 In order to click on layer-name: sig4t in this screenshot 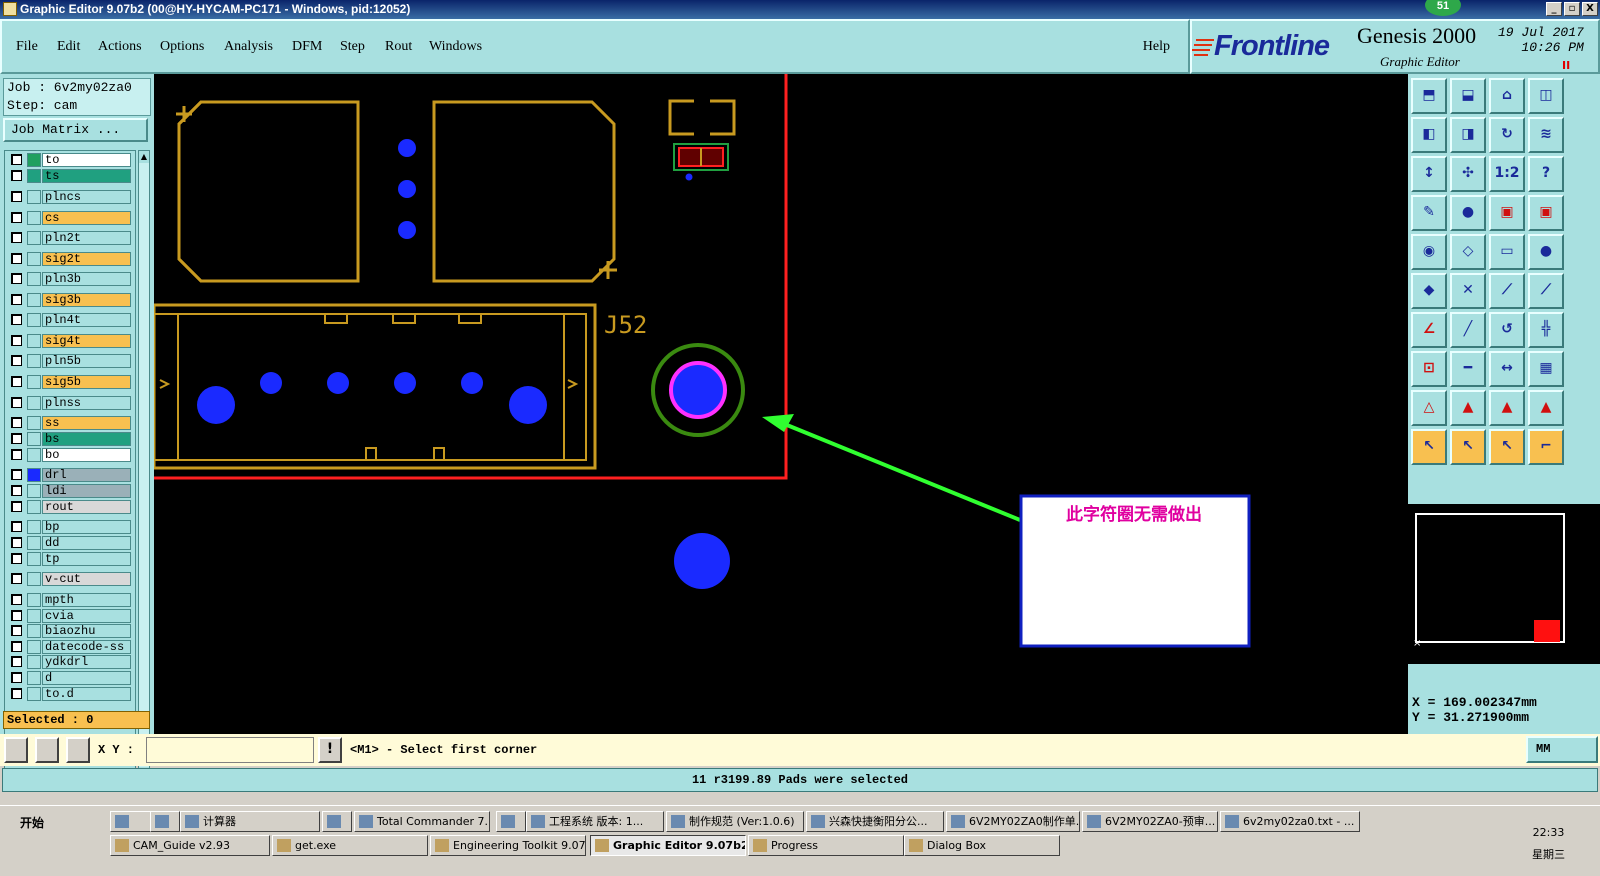, I will do `click(86, 341)`.